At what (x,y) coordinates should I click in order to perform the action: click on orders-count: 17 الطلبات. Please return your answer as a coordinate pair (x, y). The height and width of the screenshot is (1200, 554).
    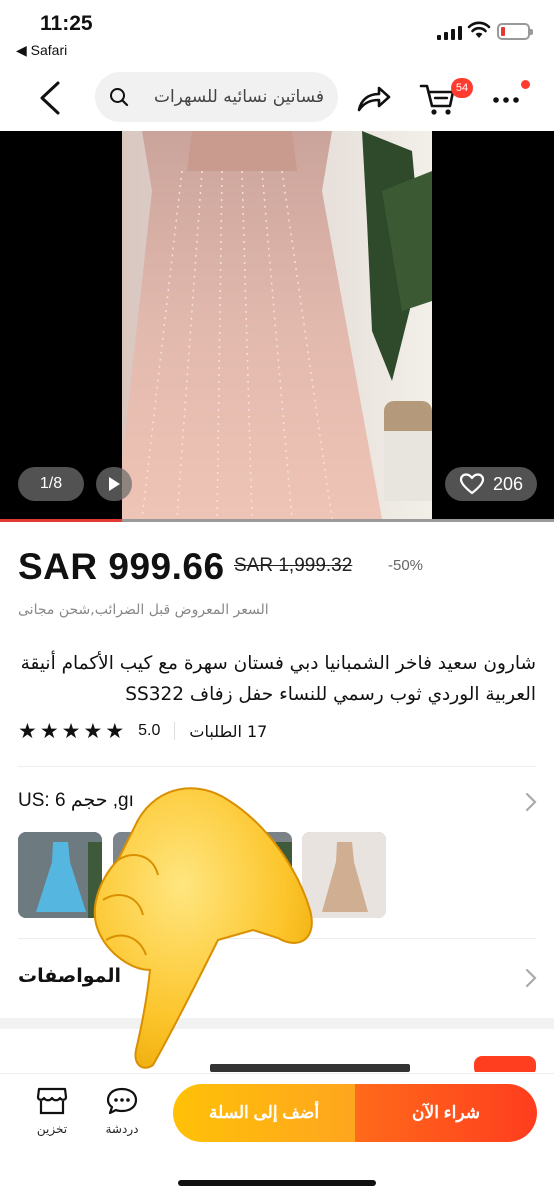
    Looking at the image, I should click on (228, 731).